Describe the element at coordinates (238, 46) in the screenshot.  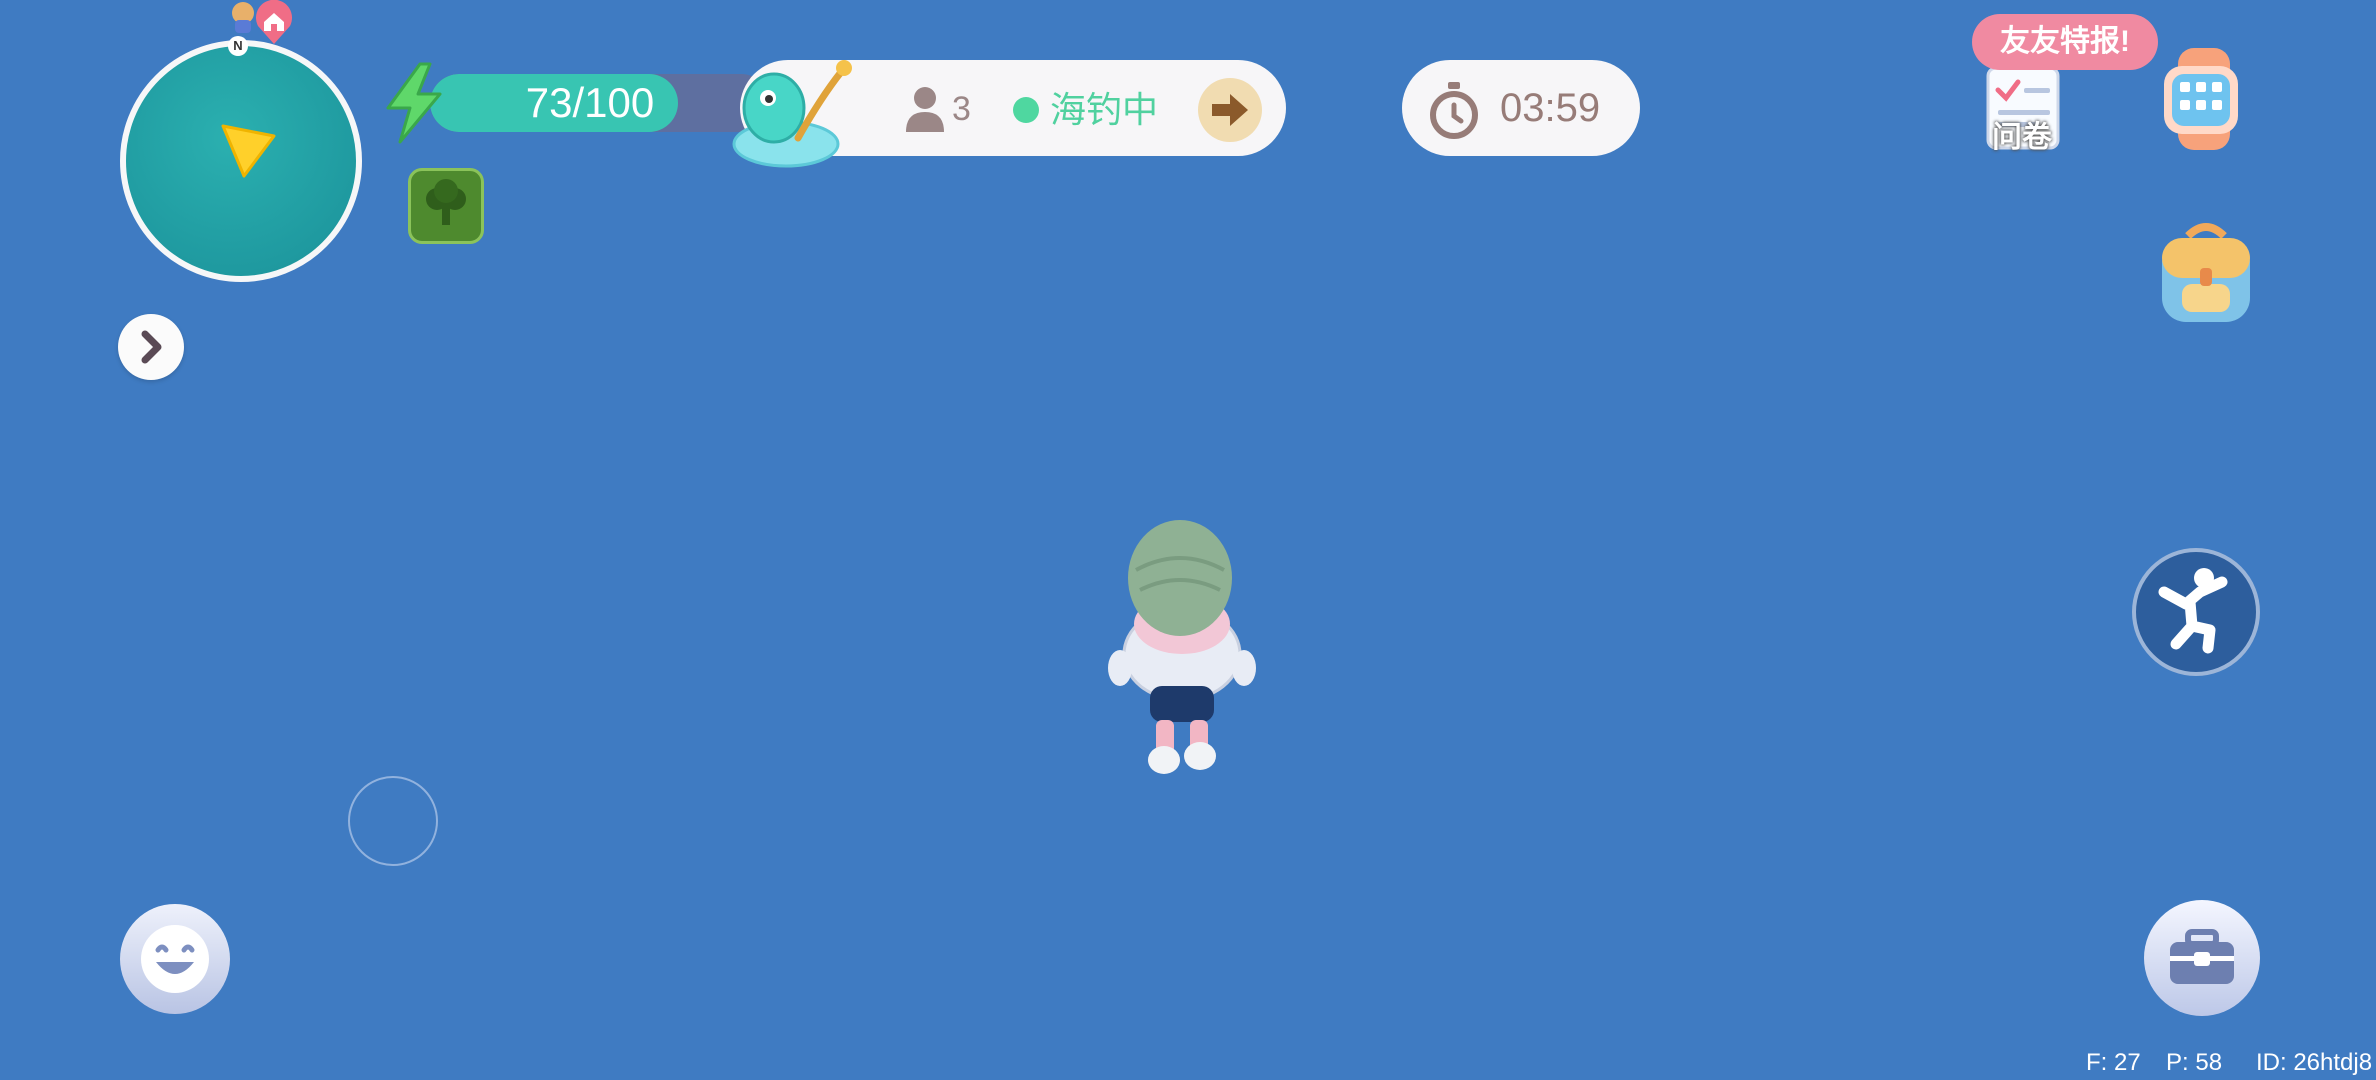
I see `compass-north-label: N` at that location.